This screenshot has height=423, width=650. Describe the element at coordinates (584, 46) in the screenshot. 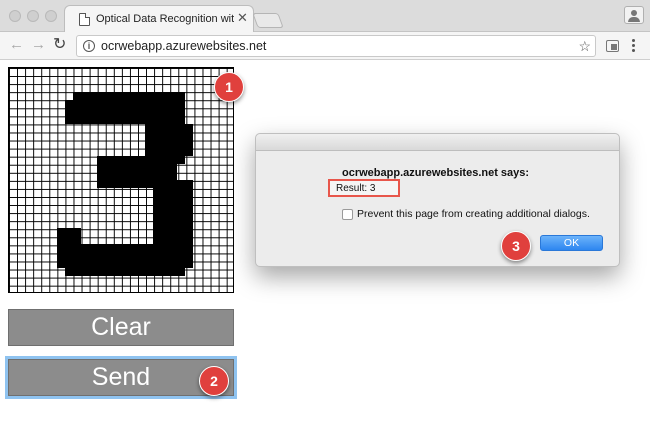

I see `bookmark-star-icon: ☆` at that location.